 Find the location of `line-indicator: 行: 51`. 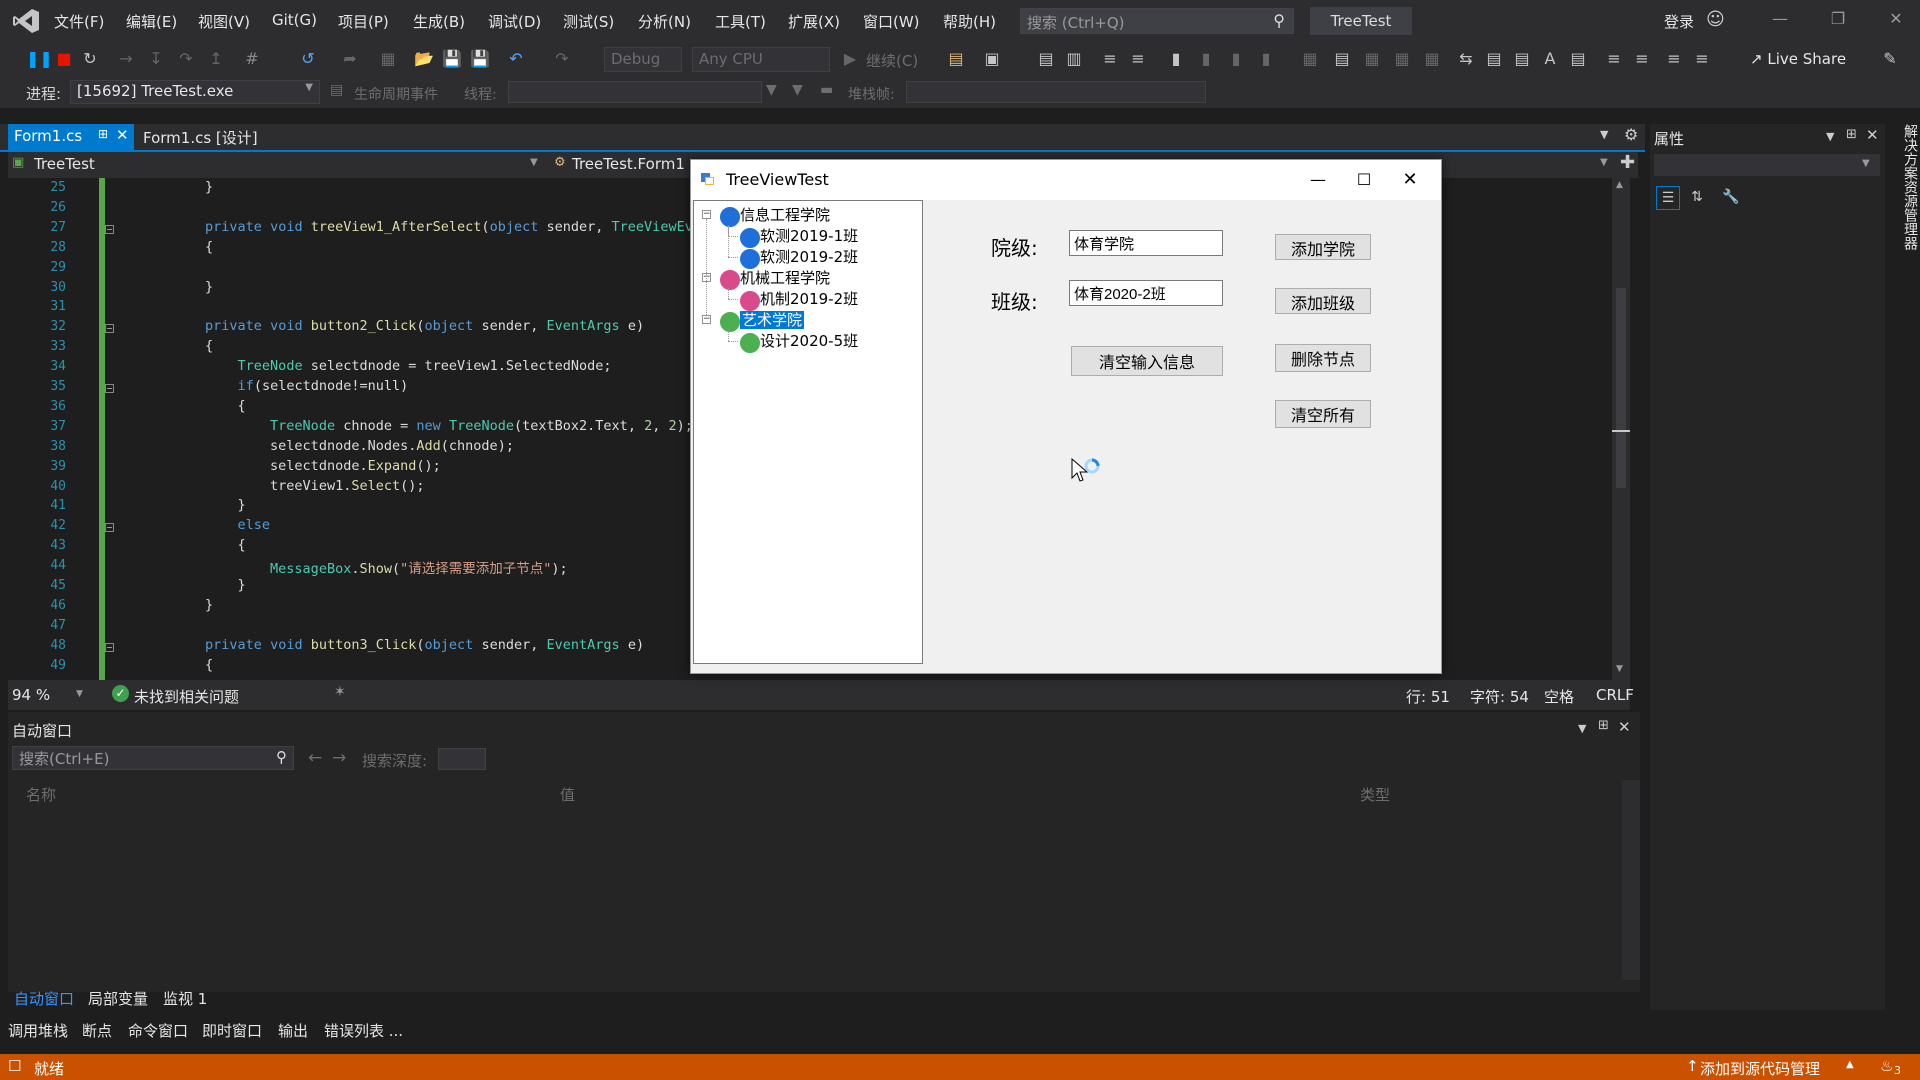

line-indicator: 行: 51 is located at coordinates (1428, 696).